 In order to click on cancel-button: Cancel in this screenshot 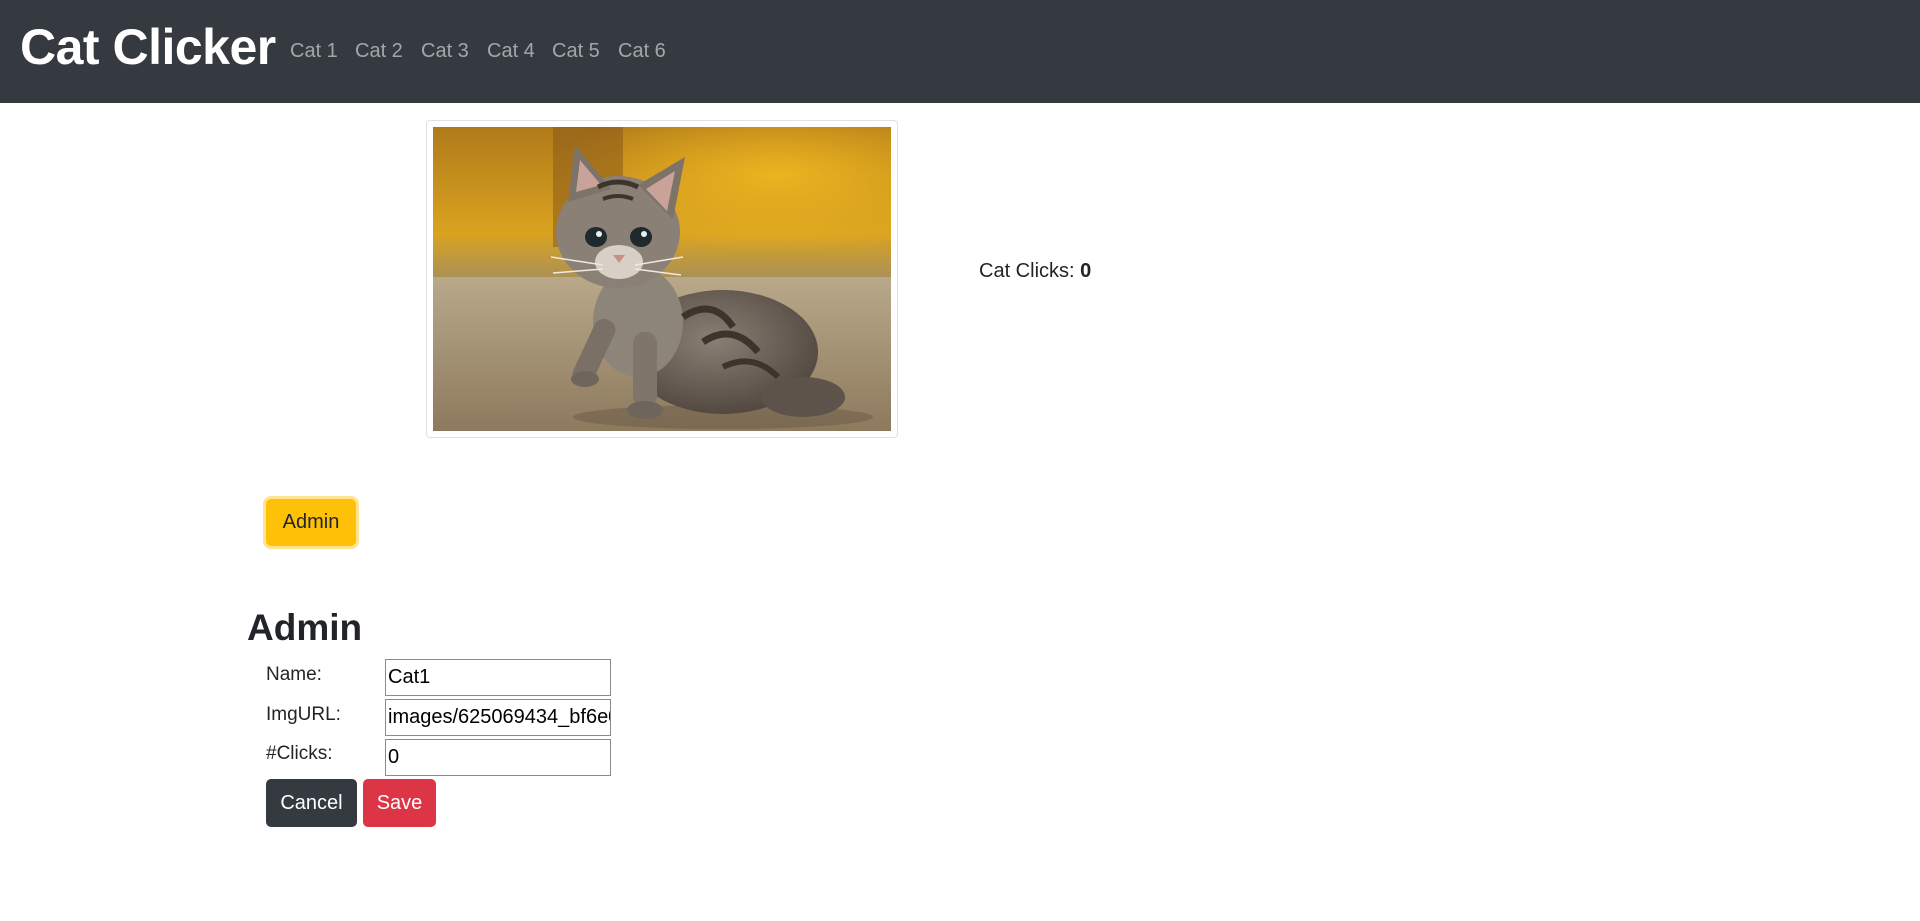, I will do `click(311, 803)`.